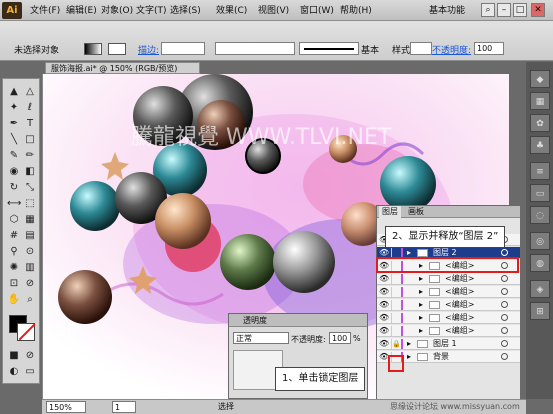 The height and width of the screenshot is (414, 553). What do you see at coordinates (540, 289) in the screenshot?
I see `layers-panel-icon: ◈` at bounding box center [540, 289].